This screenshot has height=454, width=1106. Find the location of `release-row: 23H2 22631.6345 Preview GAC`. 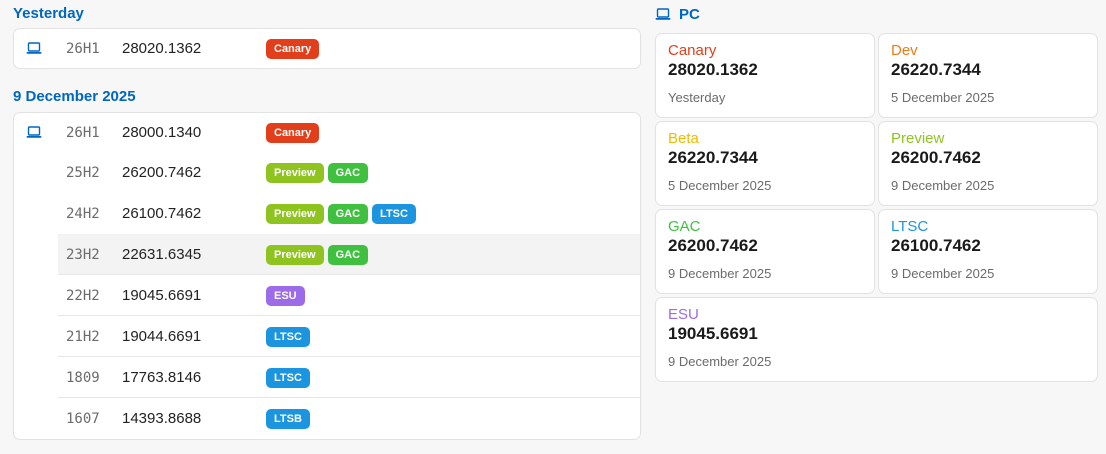

release-row: 23H2 22631.6345 Preview GAC is located at coordinates (349, 254).